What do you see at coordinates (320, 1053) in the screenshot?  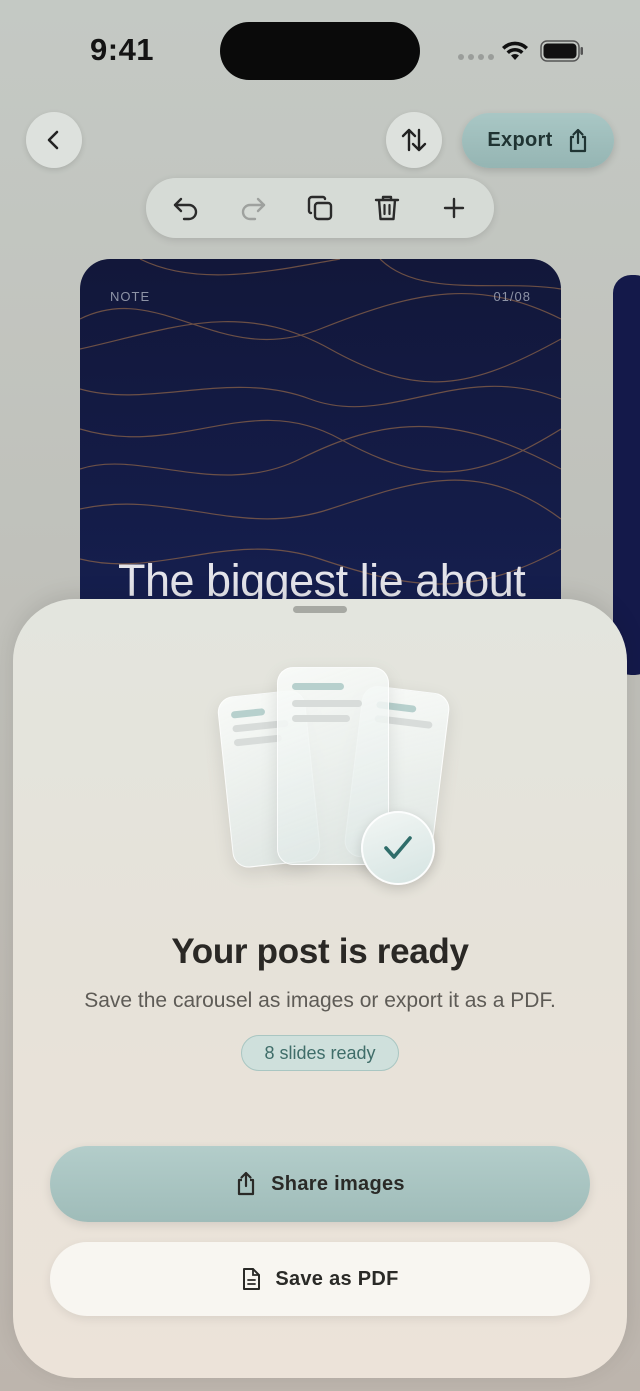 I see `slides-ready-badge: 8 slides ready` at bounding box center [320, 1053].